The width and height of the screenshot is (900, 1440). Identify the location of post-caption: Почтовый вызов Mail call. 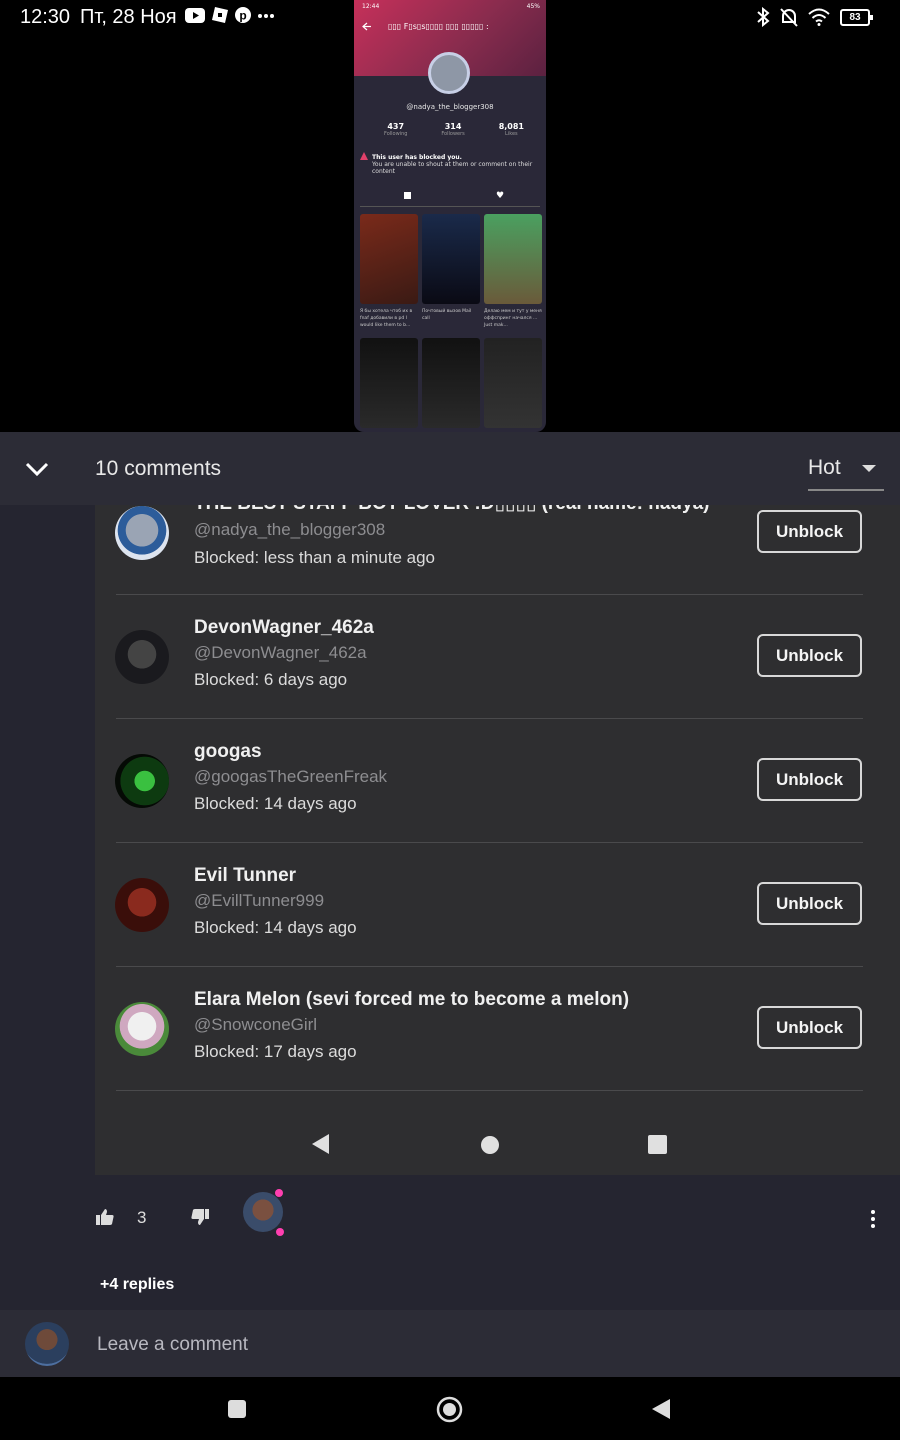
(447, 315).